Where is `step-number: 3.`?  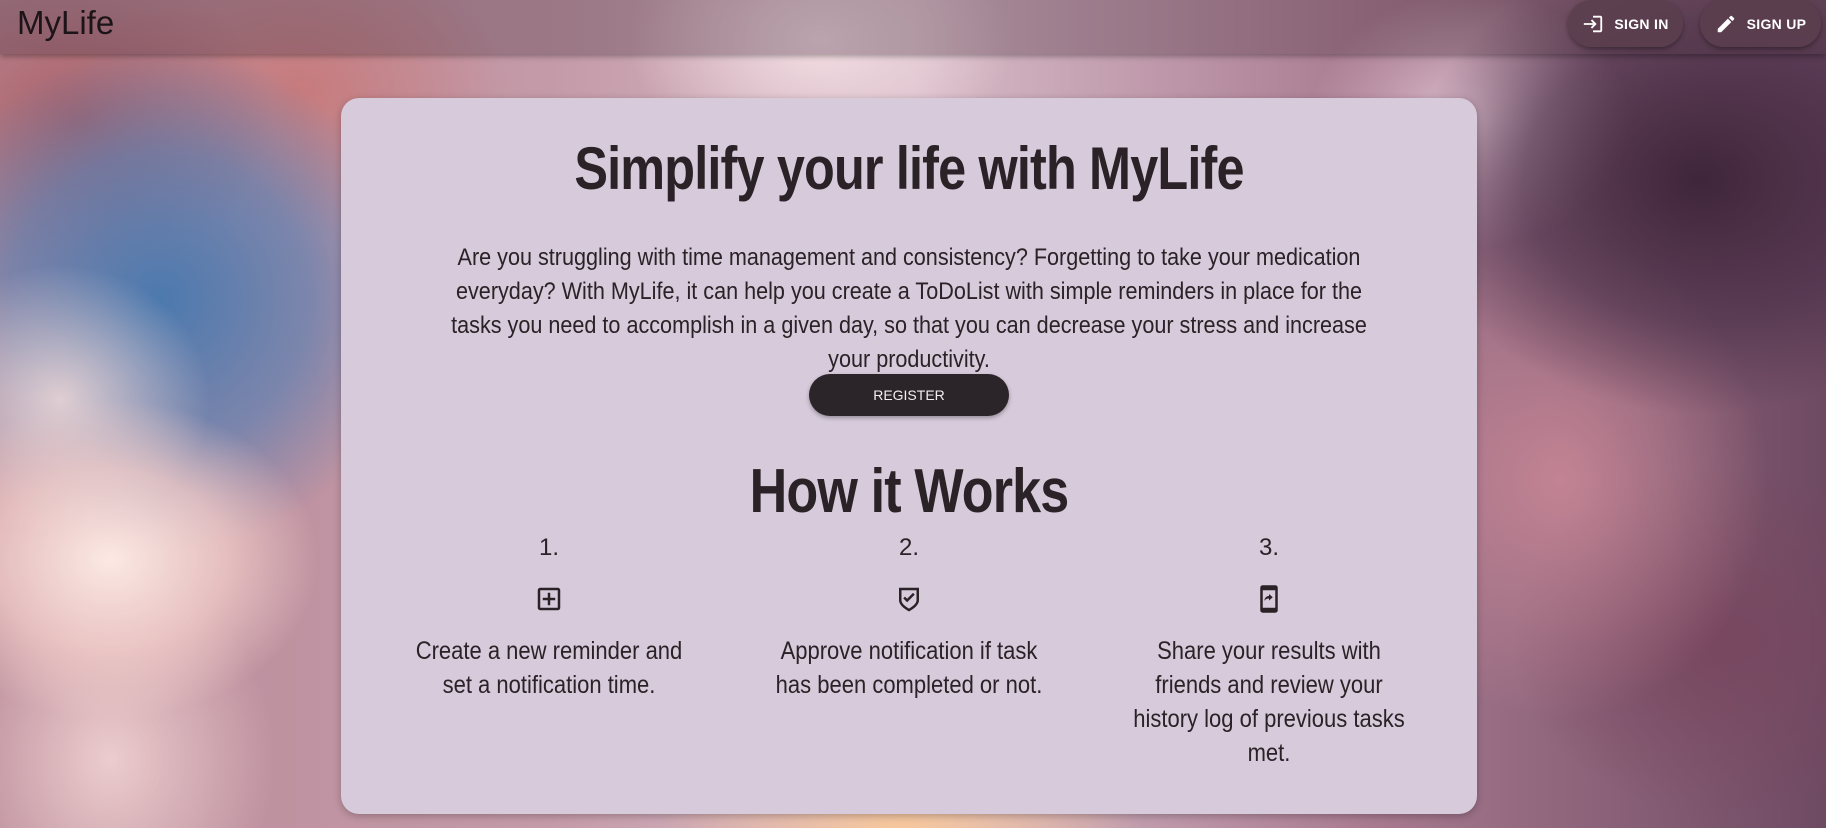 step-number: 3. is located at coordinates (1268, 547).